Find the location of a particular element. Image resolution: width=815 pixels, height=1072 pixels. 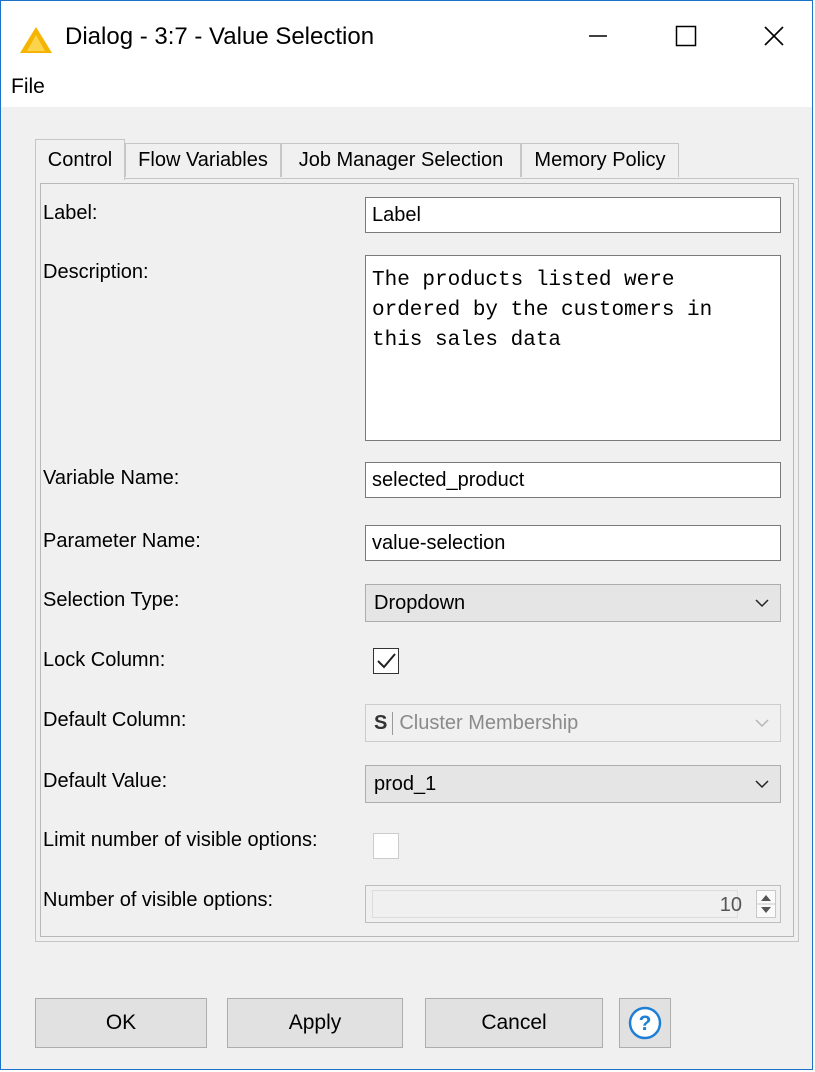

question-circle-icon: ? is located at coordinates (645, 1023).